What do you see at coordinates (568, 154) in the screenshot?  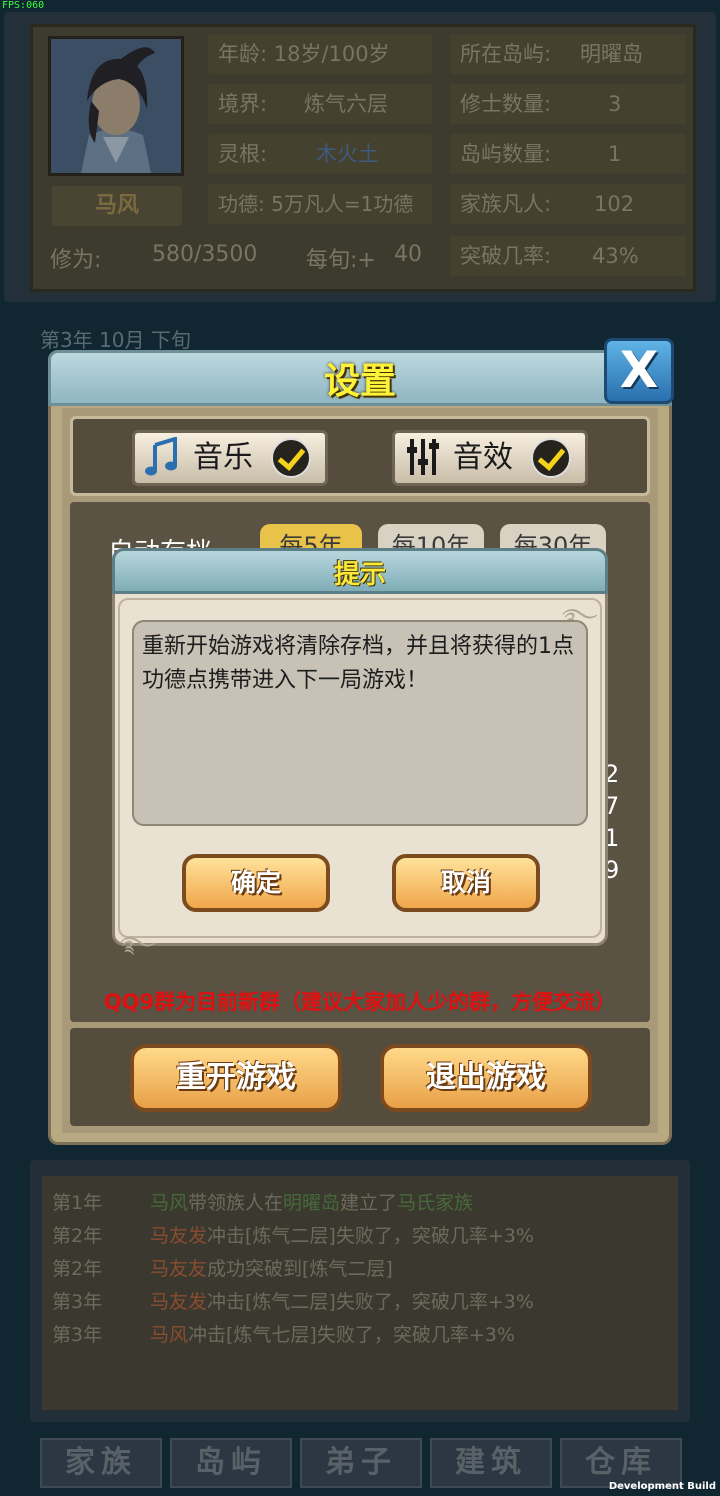 I see `islands-count-stat: 岛屿数量: 1` at bounding box center [568, 154].